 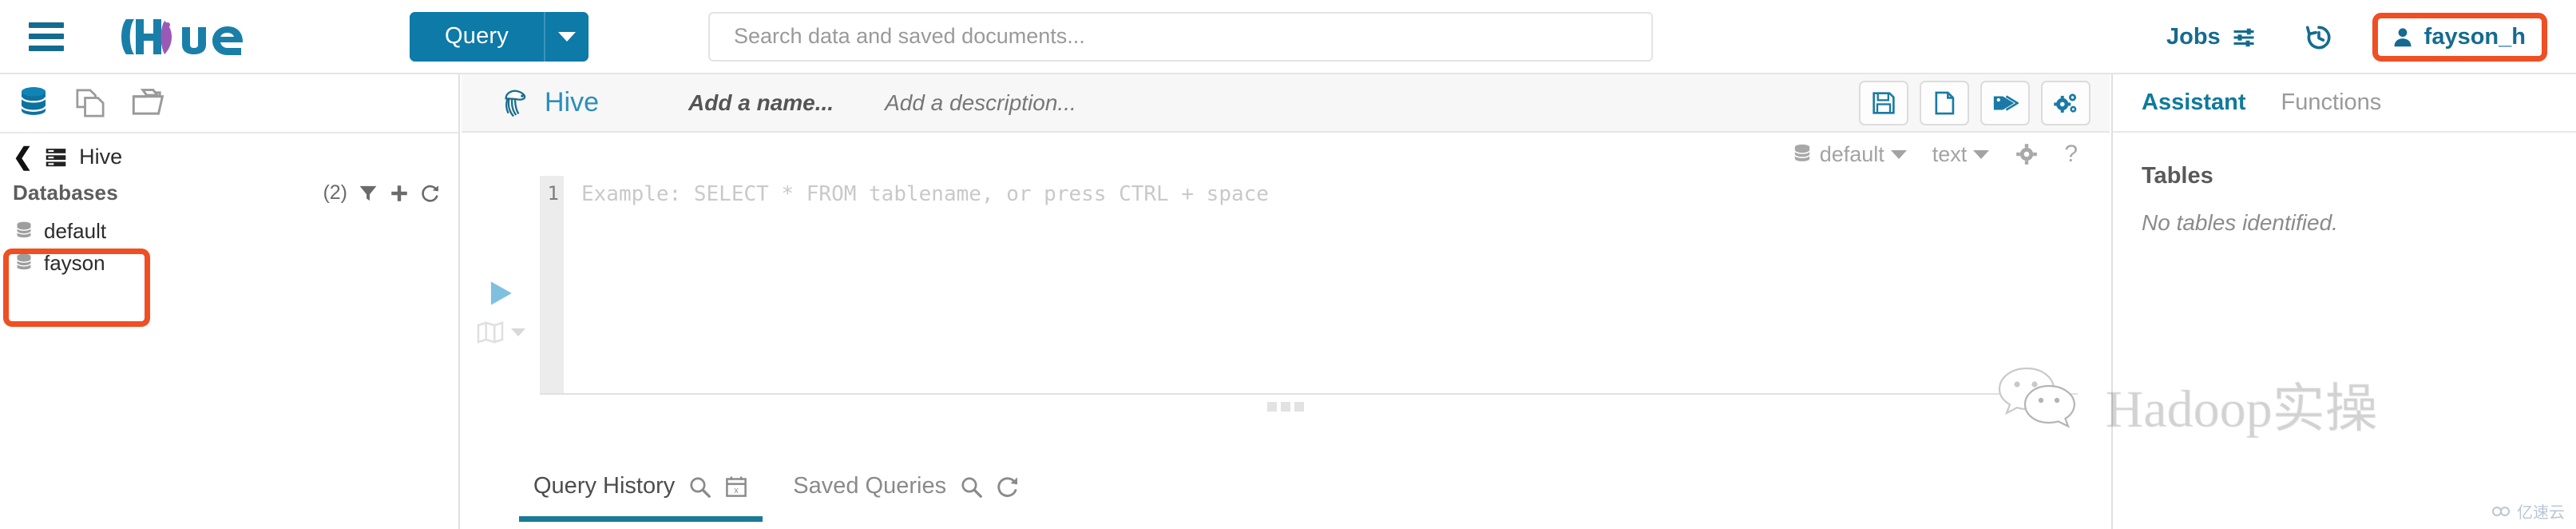 What do you see at coordinates (2319, 37) in the screenshot?
I see `history-clock-icon` at bounding box center [2319, 37].